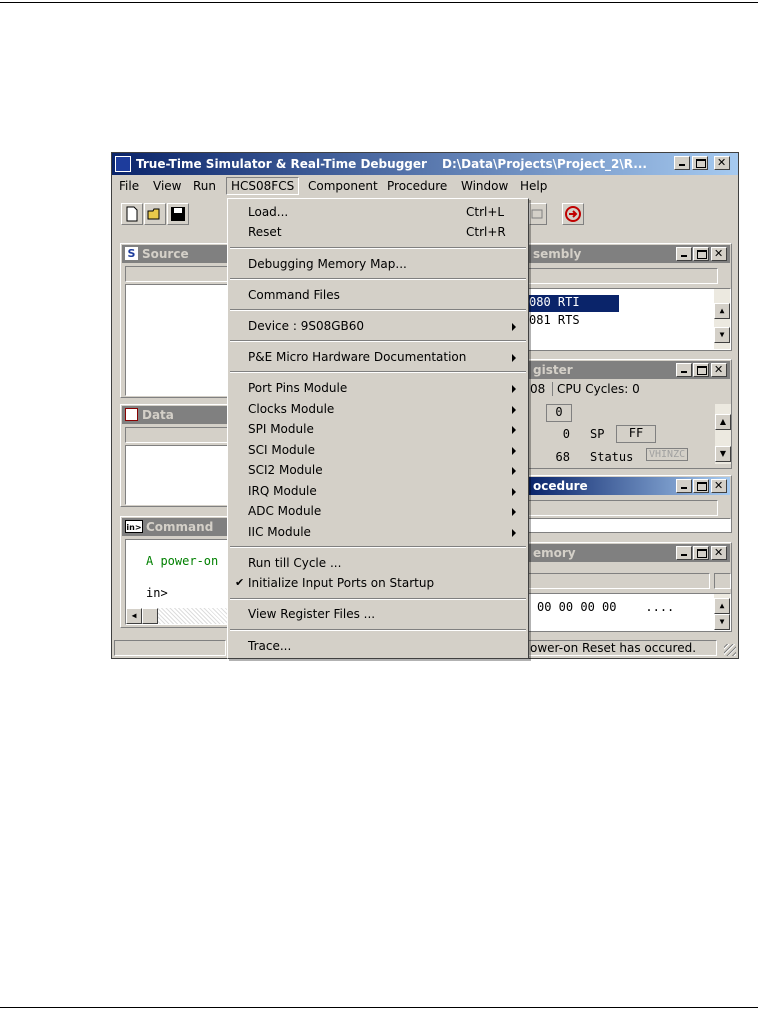 This screenshot has width=758, height=1010. I want to click on assembly-panel: sembly 080 RTI 081 RTS ▲ ▼, so click(629, 297).